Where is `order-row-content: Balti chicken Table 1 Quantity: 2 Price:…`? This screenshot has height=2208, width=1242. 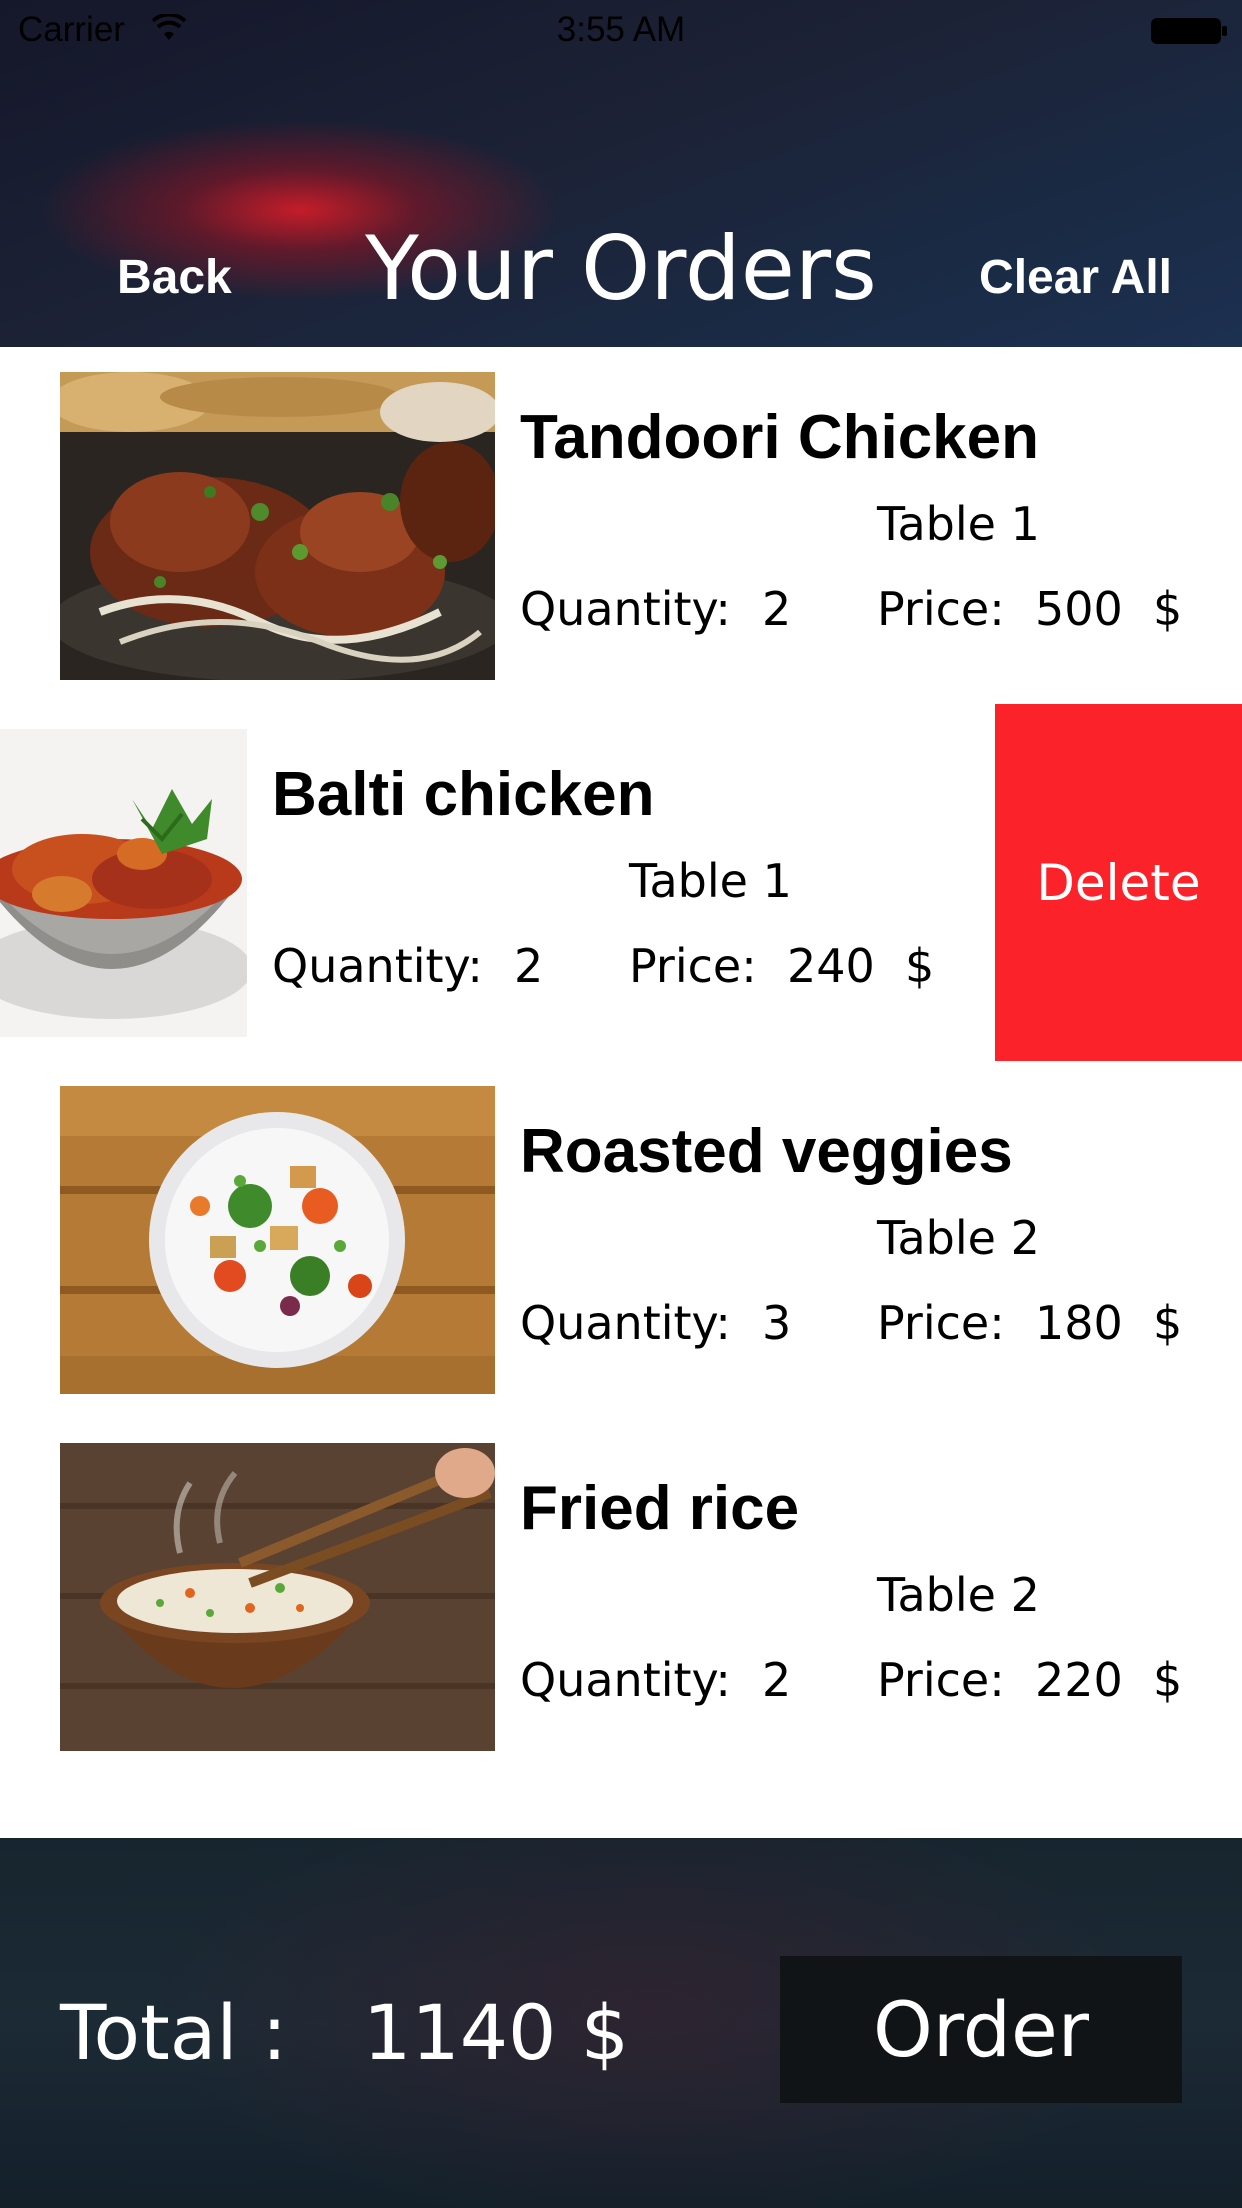 order-row-content: Balti chicken Table 1 Quantity: 2 Price:… is located at coordinates (497, 882).